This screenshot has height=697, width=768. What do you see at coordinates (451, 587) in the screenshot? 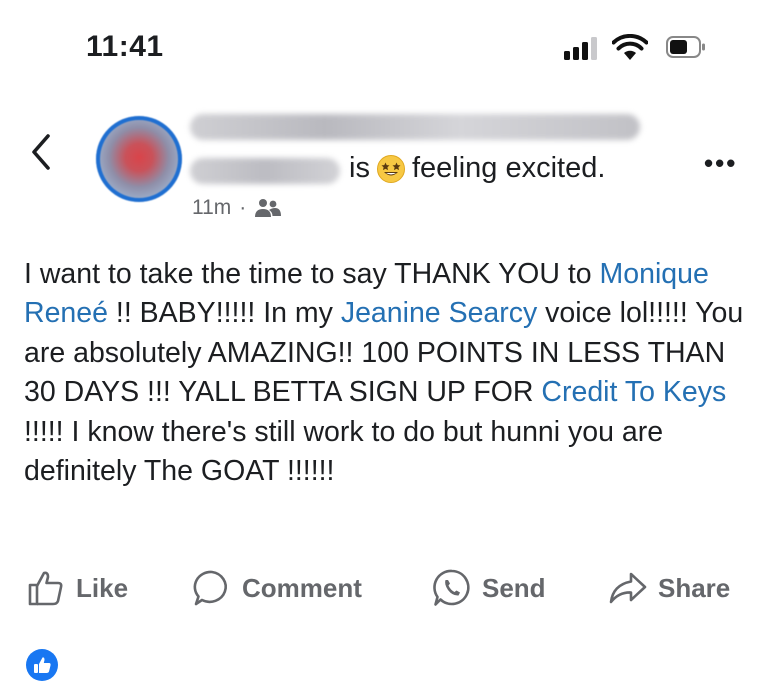
I see `whatsapp-icon` at bounding box center [451, 587].